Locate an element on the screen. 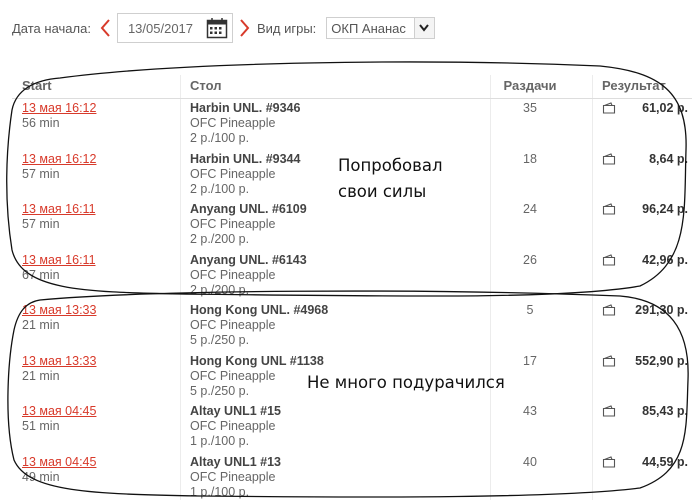 Image resolution: width=700 pixels, height=500 pixels. duration-text: 51 min is located at coordinates (41, 426).